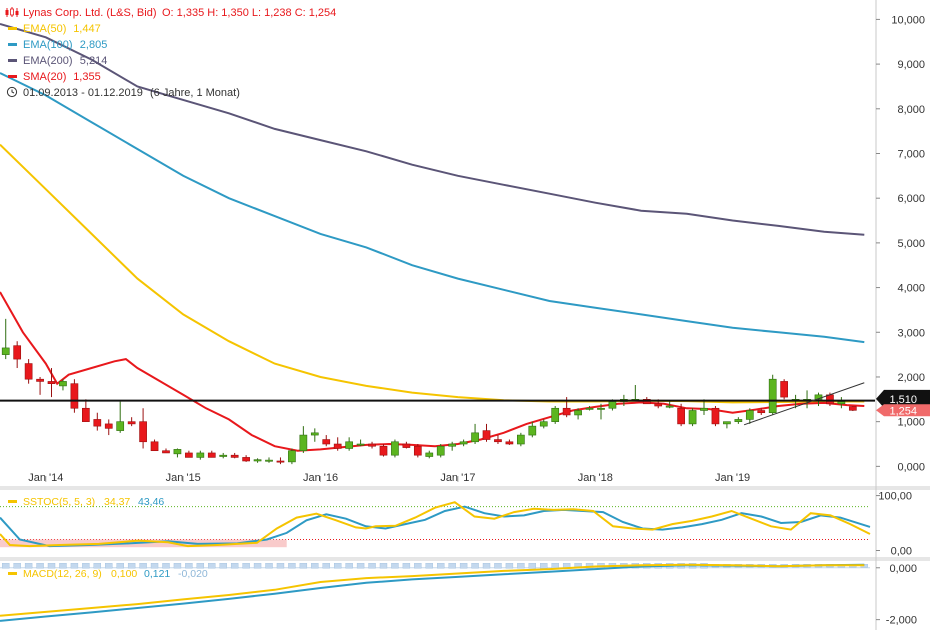 This screenshot has width=930, height=635. What do you see at coordinates (195, 93) in the screenshot?
I see `period-duration: (6 Jahre, 1 Monat)` at bounding box center [195, 93].